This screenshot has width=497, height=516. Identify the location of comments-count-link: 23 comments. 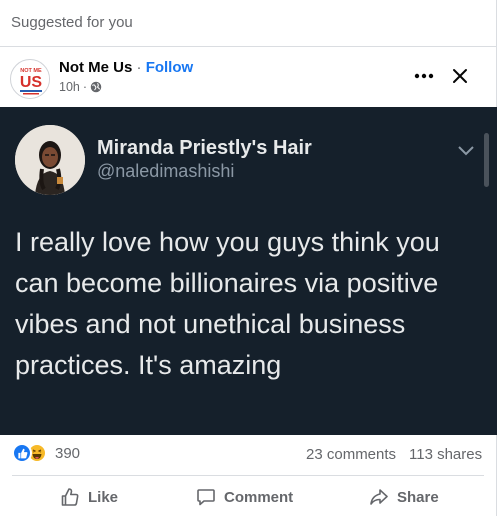
(351, 454).